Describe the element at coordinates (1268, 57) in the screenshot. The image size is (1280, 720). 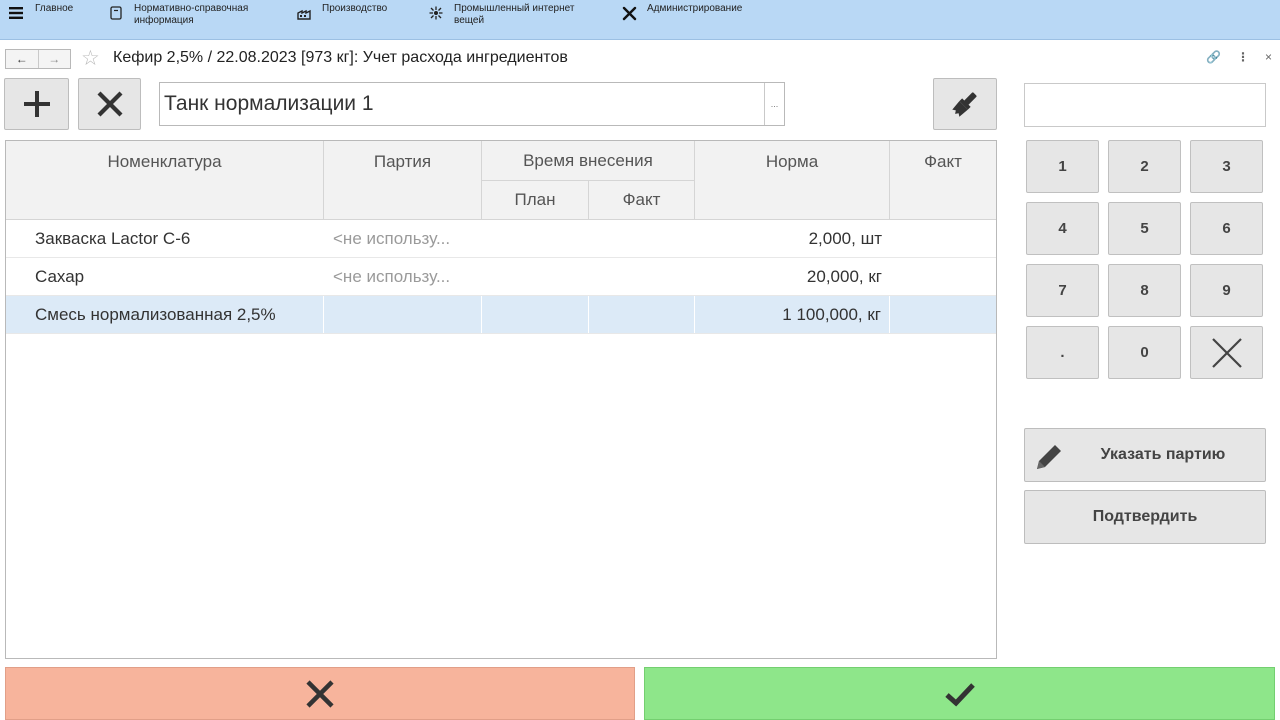
I see `close-icon: ×` at that location.